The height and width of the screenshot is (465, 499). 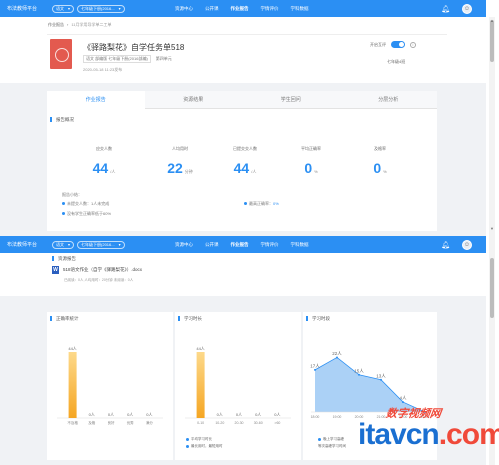 I want to click on note-text: 未提交人数：1人未完成, so click(x=88, y=203).